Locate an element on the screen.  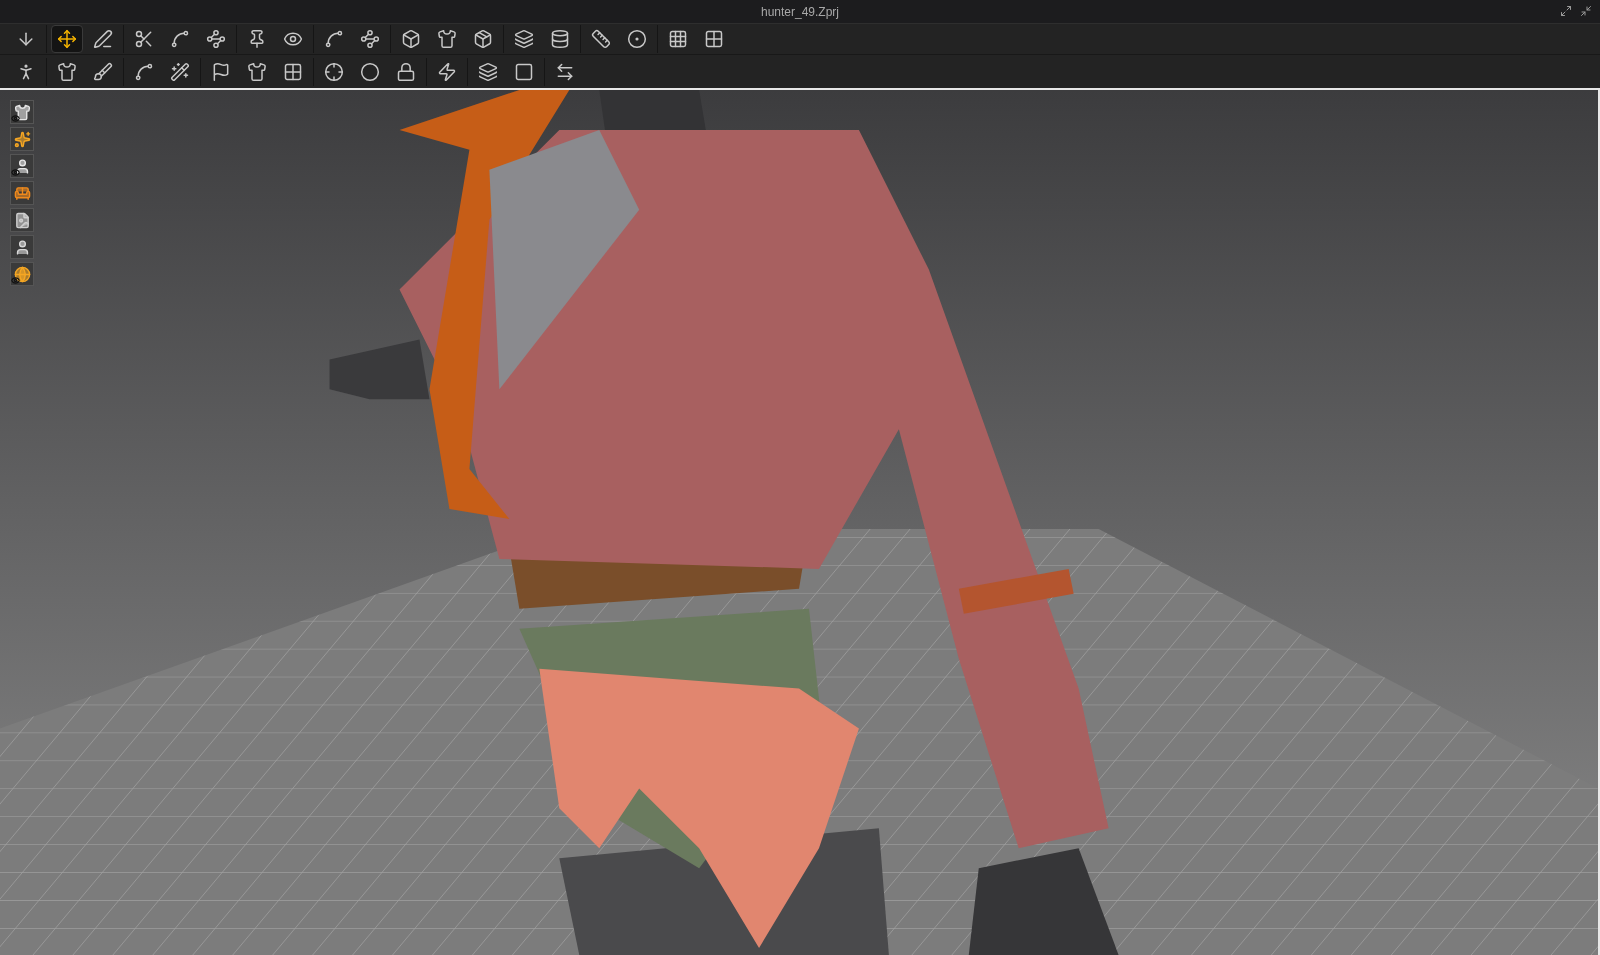
scissors-icon is located at coordinates (144, 39).